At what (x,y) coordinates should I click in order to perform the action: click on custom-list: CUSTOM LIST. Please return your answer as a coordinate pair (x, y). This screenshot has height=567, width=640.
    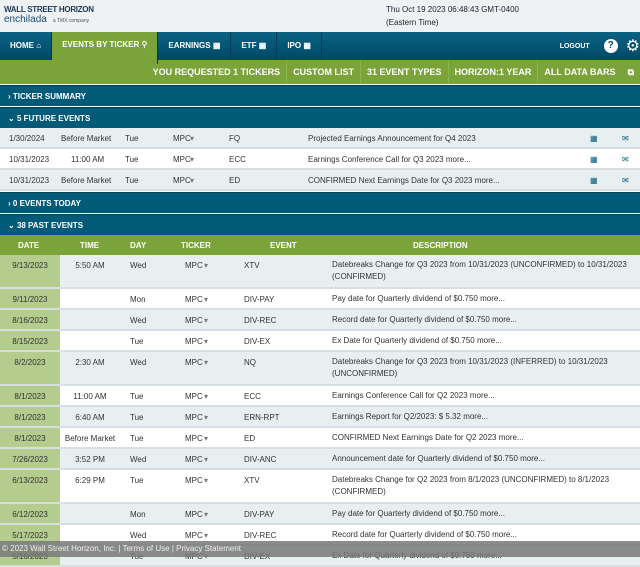
    Looking at the image, I should click on (323, 72).